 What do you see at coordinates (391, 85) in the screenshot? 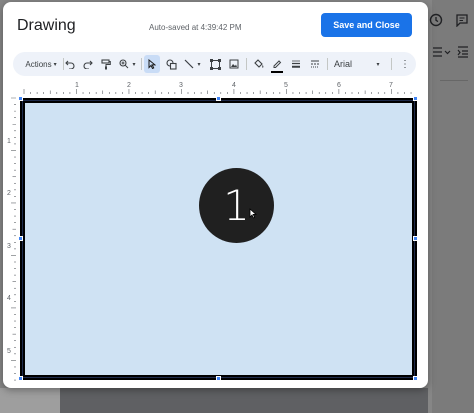
I see `ruler-label: 7` at bounding box center [391, 85].